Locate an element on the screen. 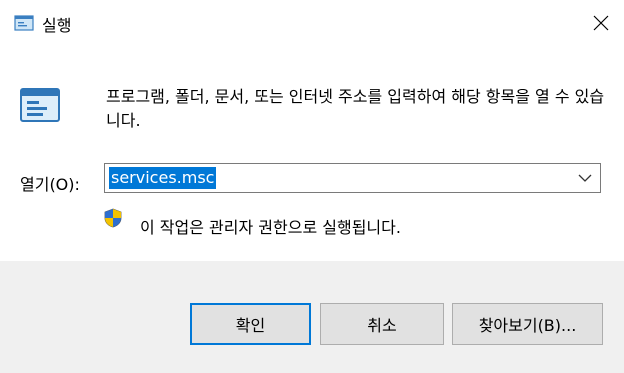 The height and width of the screenshot is (373, 624). open-combobox: services.msc is located at coordinates (352, 178).